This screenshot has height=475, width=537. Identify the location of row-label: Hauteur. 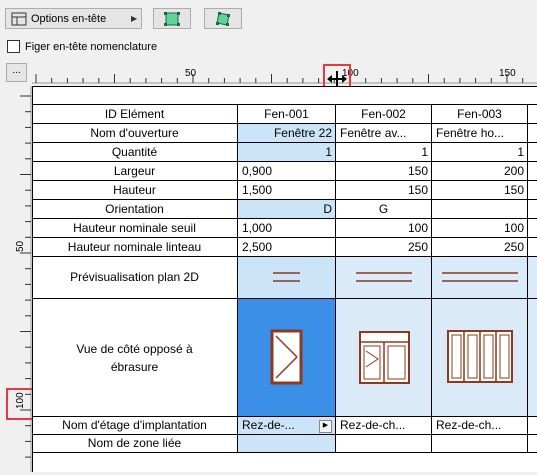
(135, 190).